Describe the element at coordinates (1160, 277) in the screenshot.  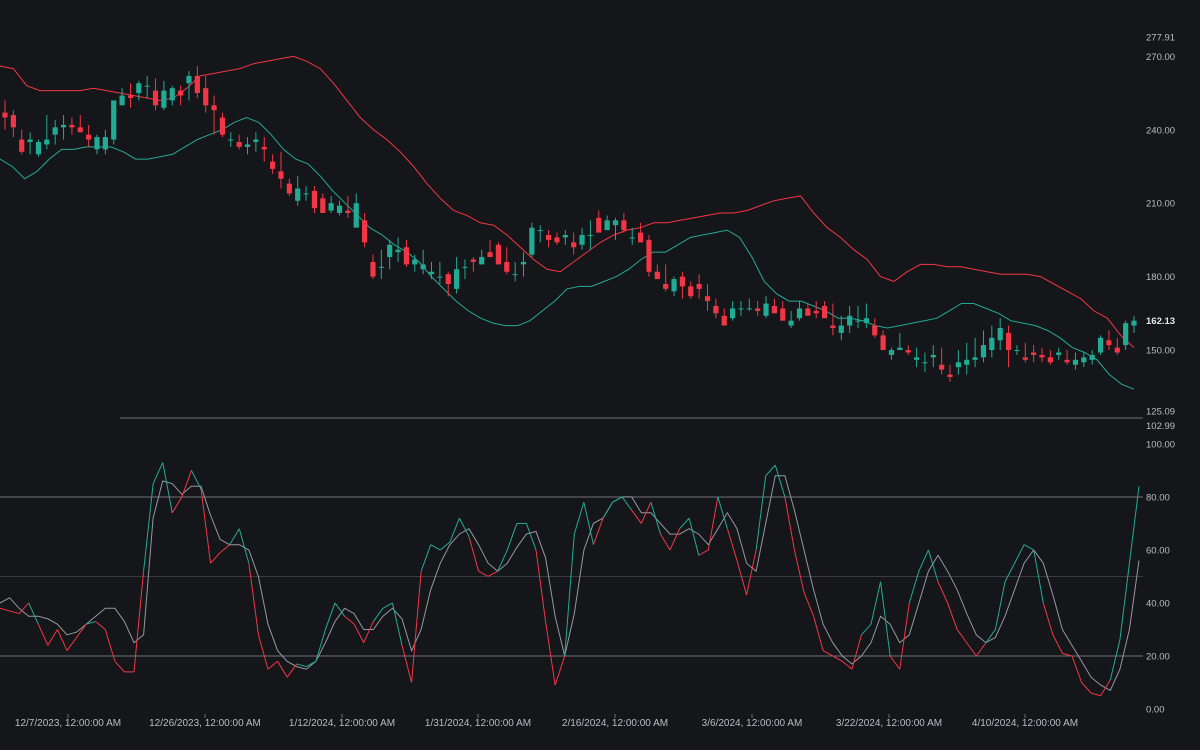
I see `price-tick-label: 180.00` at that location.